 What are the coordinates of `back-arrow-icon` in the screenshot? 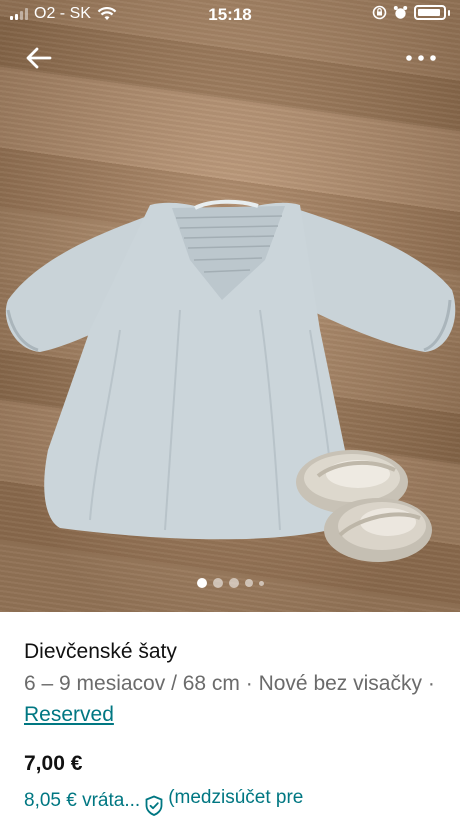 It's located at (39, 58).